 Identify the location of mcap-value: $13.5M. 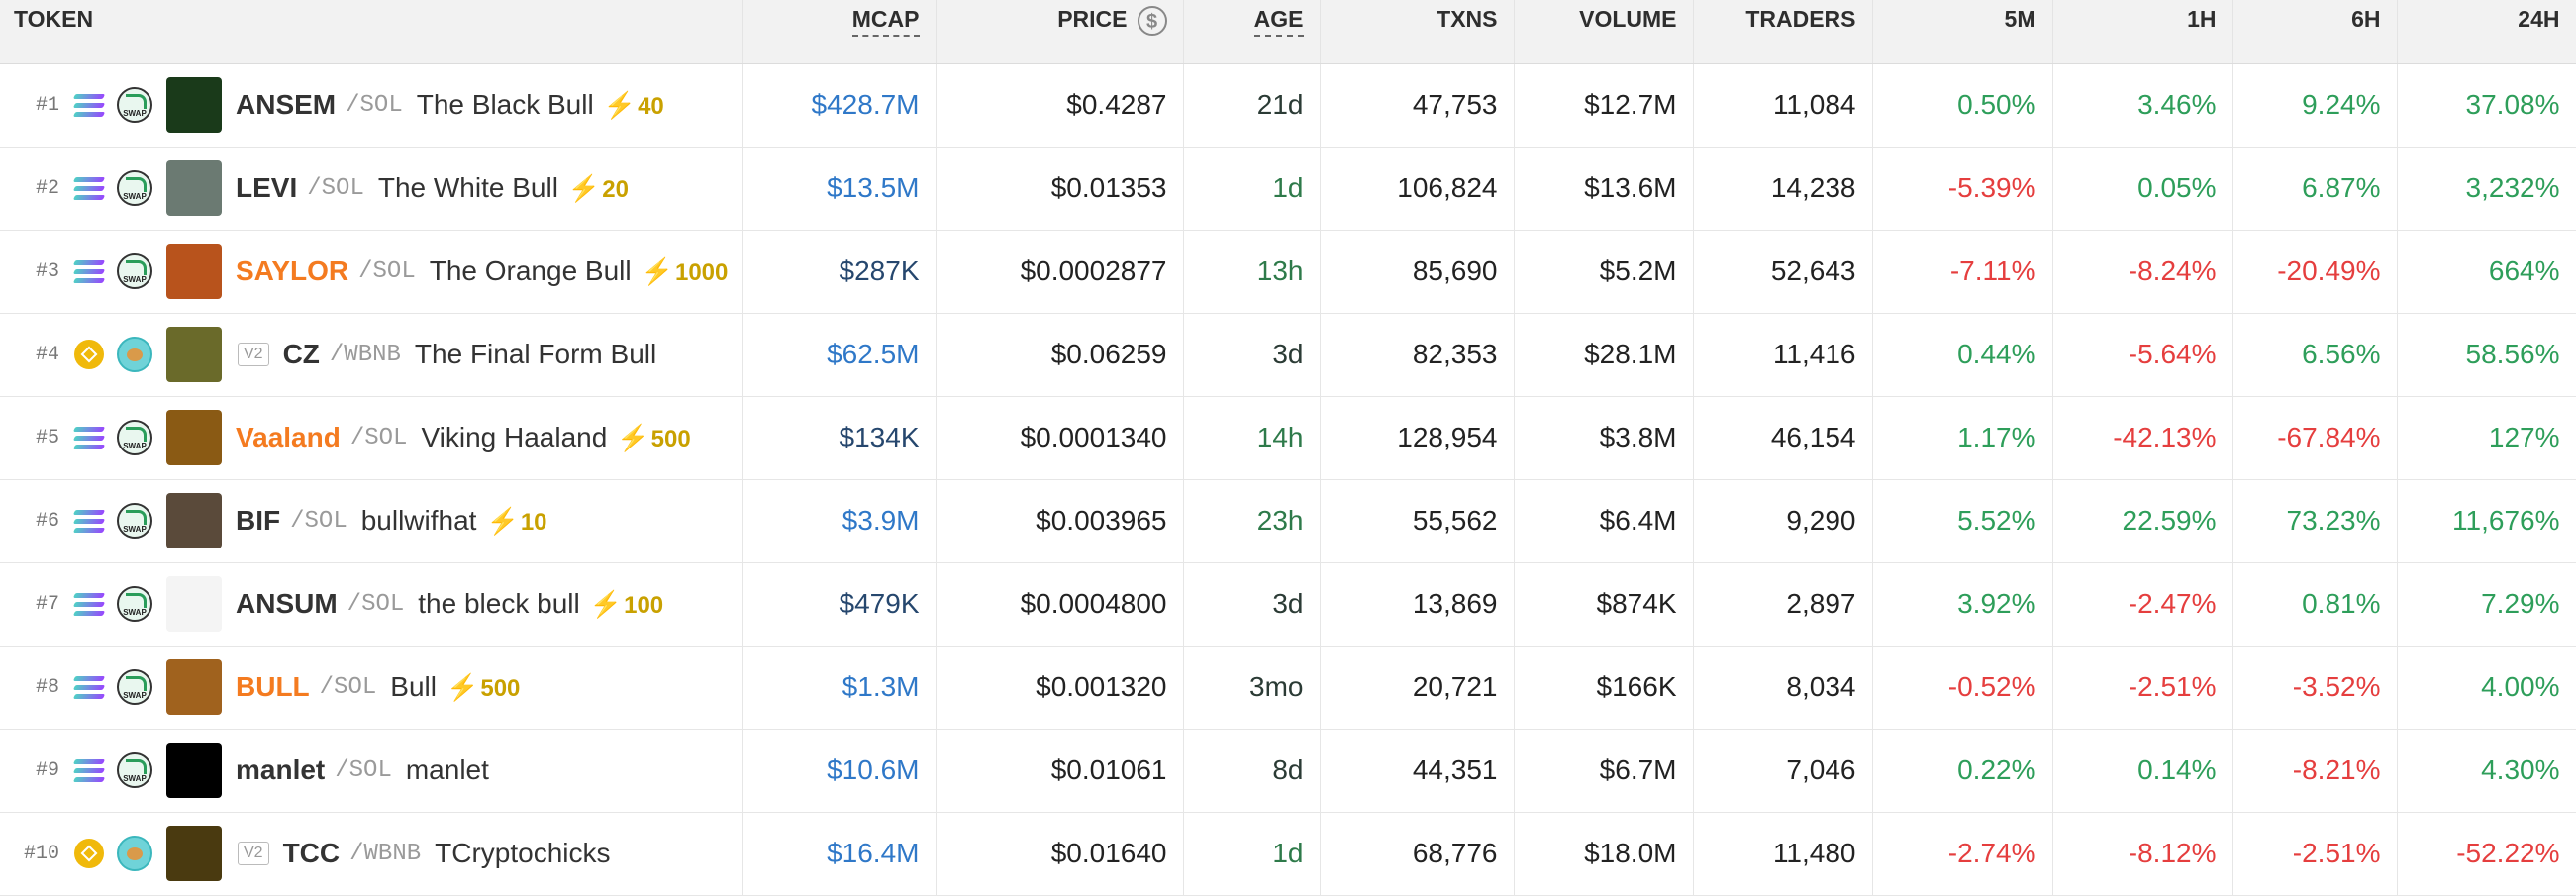
(840, 189).